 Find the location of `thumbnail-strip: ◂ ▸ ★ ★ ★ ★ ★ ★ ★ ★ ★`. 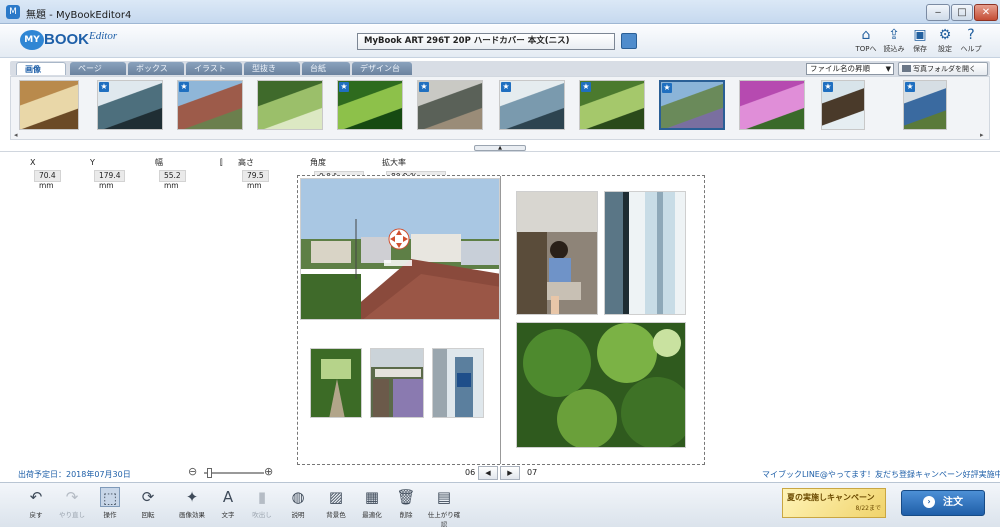

thumbnail-strip: ◂ ▸ ★ ★ ★ ★ ★ ★ ★ ★ ★ is located at coordinates (500, 108).